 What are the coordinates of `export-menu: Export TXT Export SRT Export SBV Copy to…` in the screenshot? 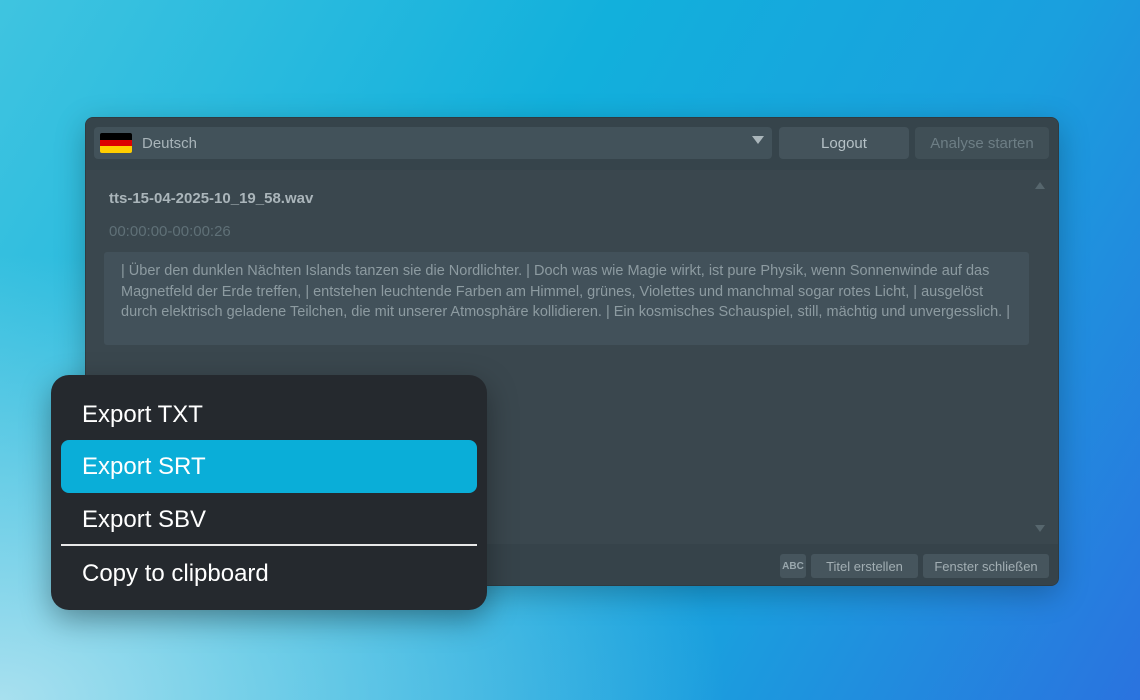 It's located at (269, 492).